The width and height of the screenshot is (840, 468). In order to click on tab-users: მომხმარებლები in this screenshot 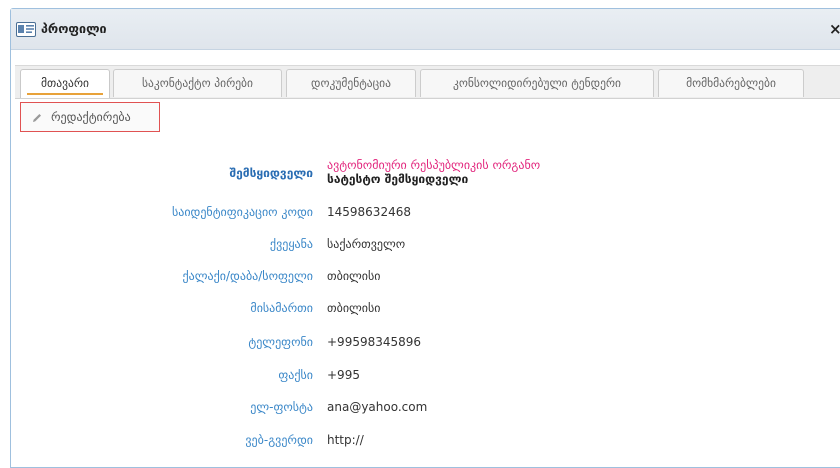, I will do `click(731, 83)`.